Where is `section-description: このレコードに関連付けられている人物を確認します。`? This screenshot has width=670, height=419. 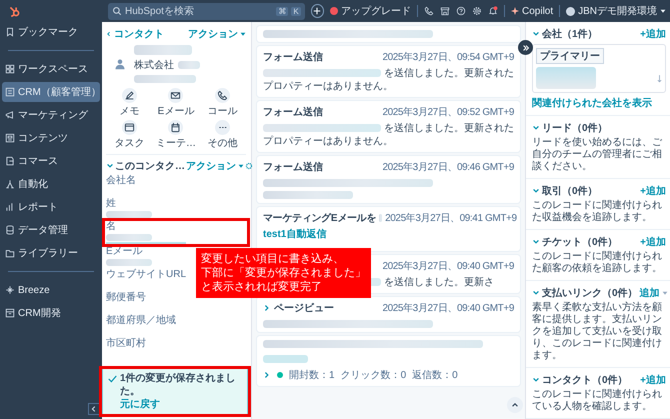
section-description: このレコードに関連付けられている人物を確認します。 is located at coordinates (597, 401).